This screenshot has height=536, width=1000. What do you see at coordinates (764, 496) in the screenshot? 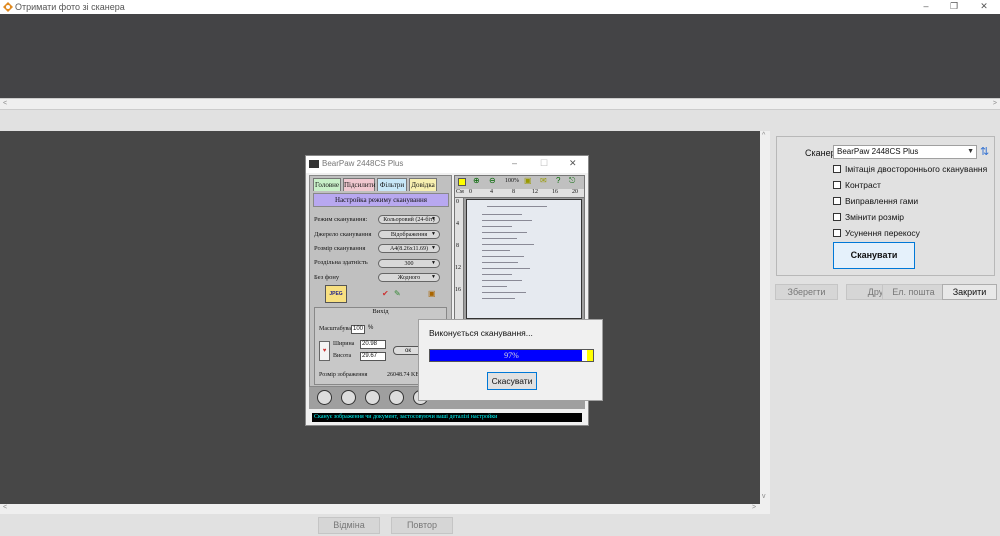
I see `scroll-down-icon: v` at bounding box center [764, 496].